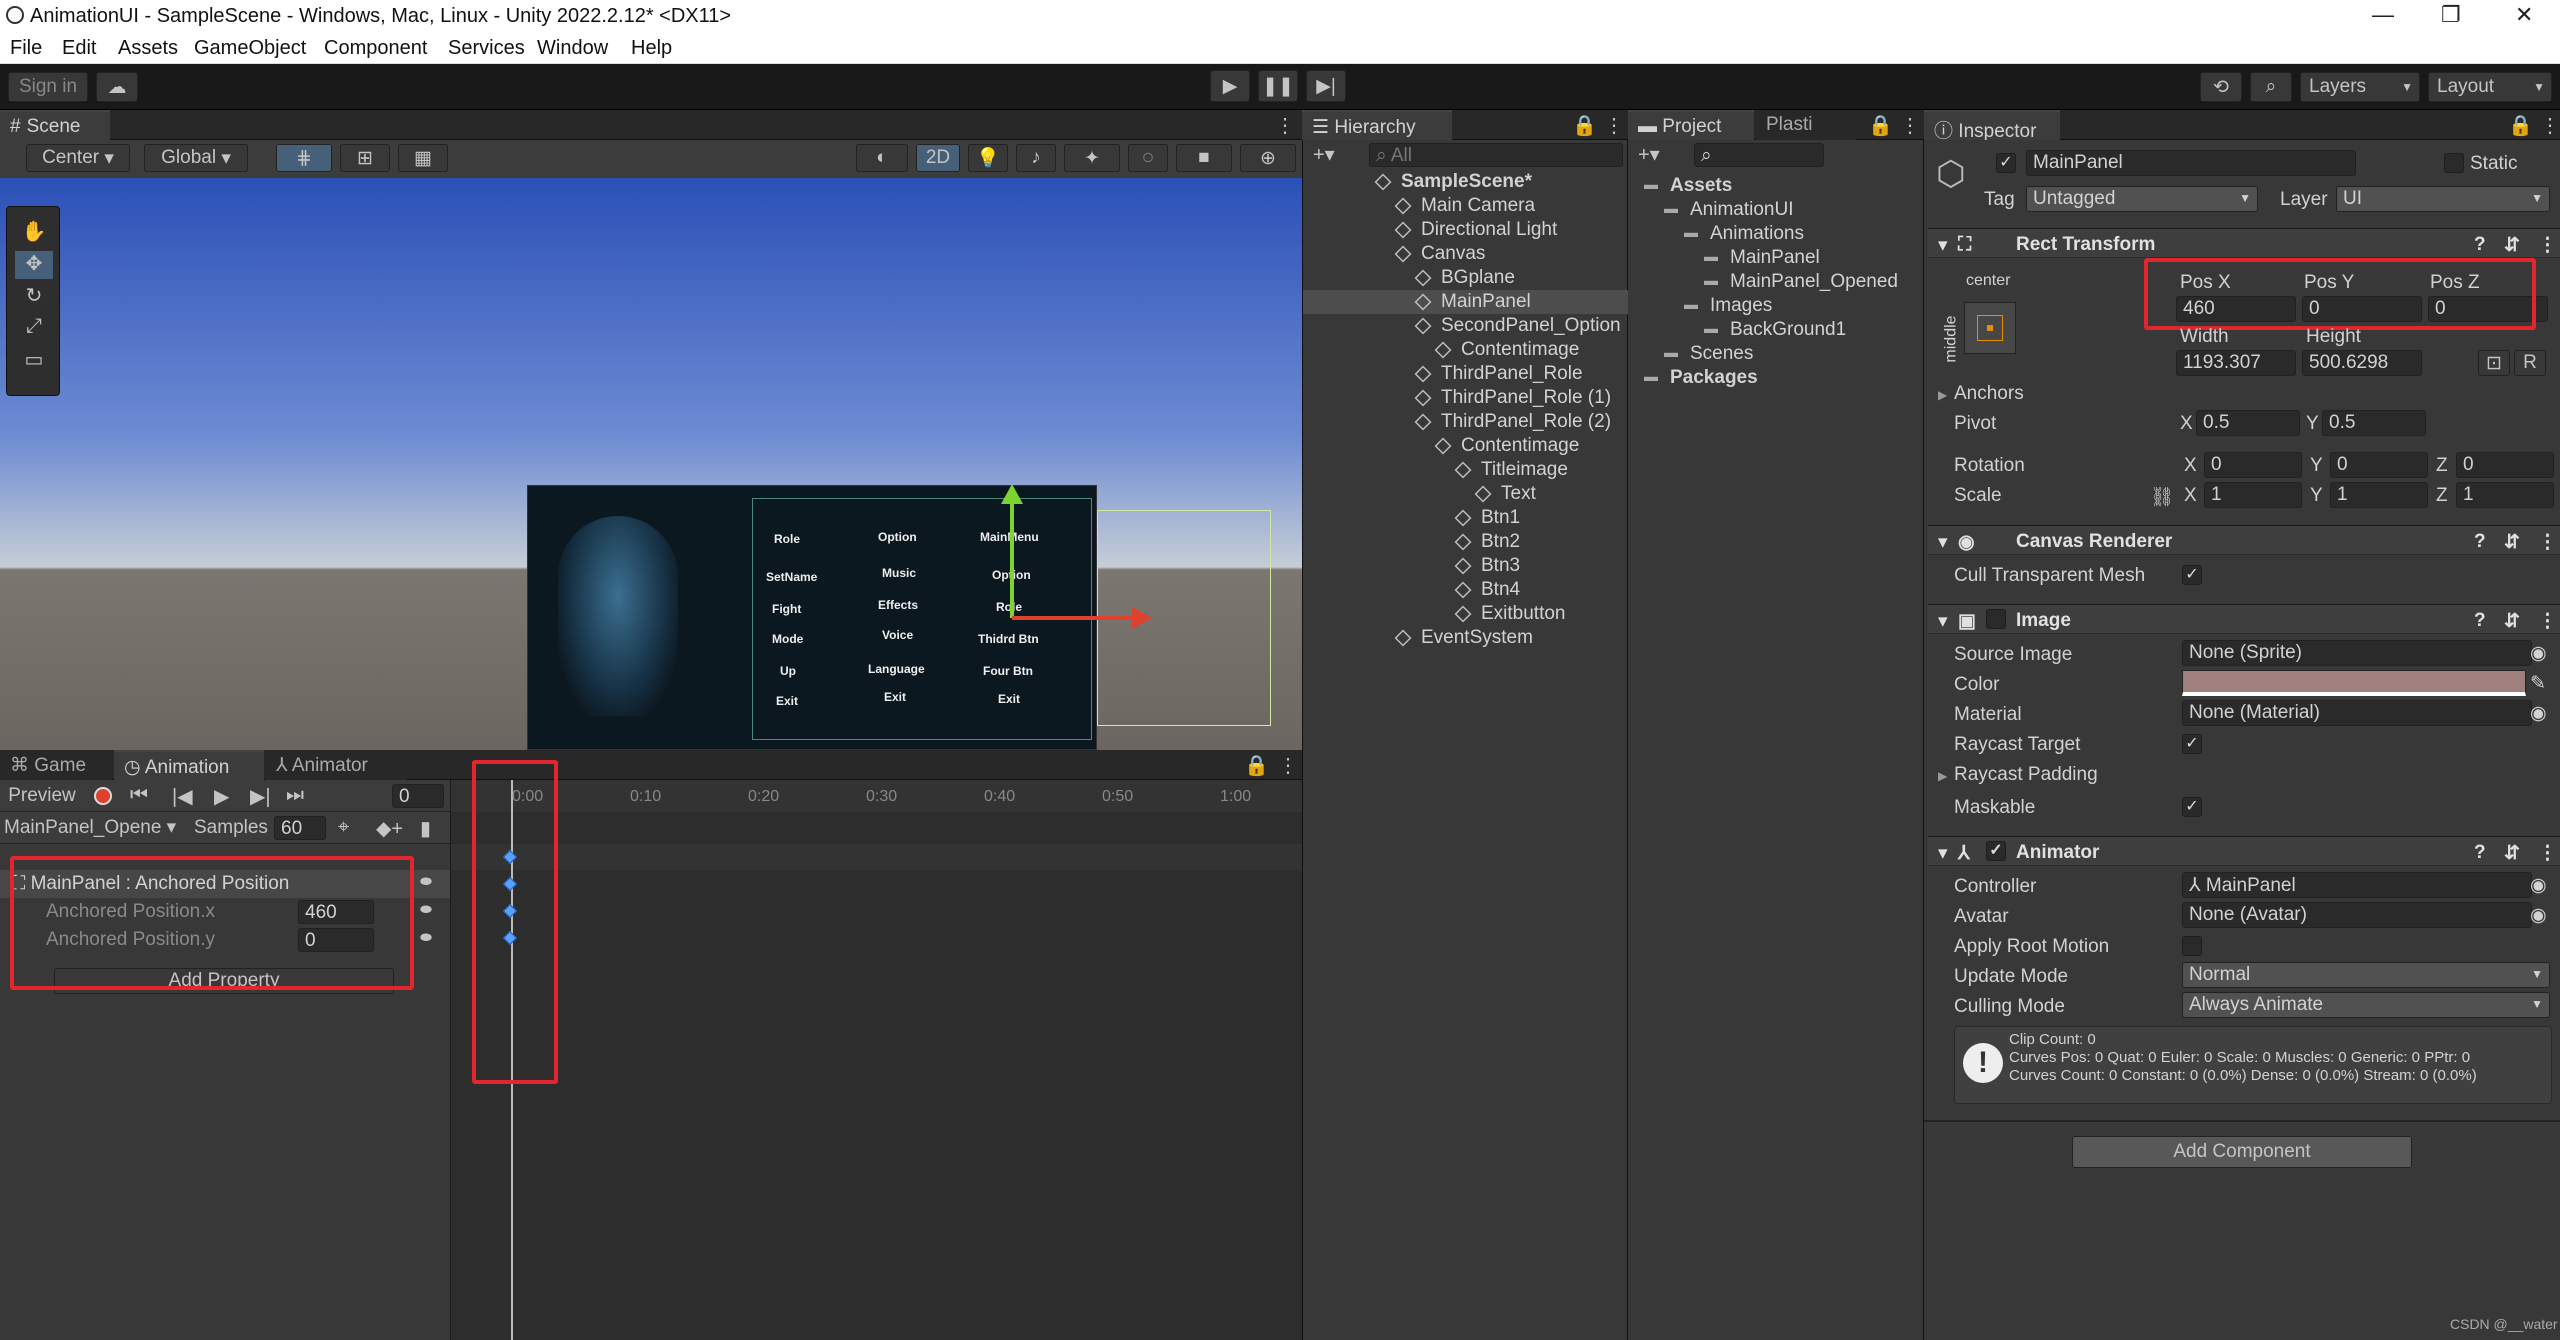 This screenshot has height=1340, width=2560. I want to click on lighting-icon: 💡, so click(988, 158).